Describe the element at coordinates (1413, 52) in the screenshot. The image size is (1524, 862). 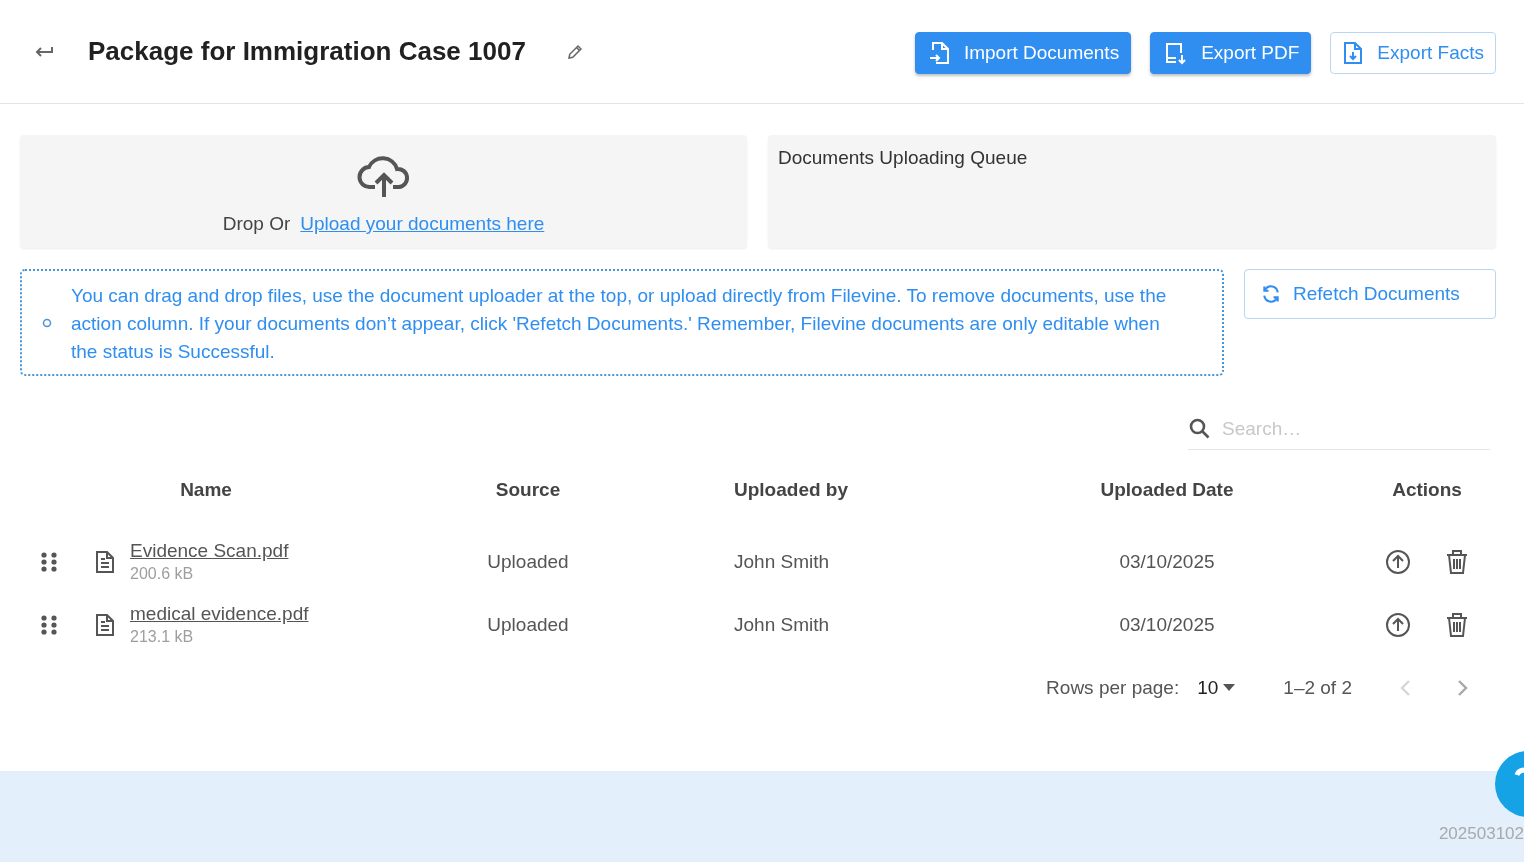
I see `toolbar-button: Export Facts` at that location.